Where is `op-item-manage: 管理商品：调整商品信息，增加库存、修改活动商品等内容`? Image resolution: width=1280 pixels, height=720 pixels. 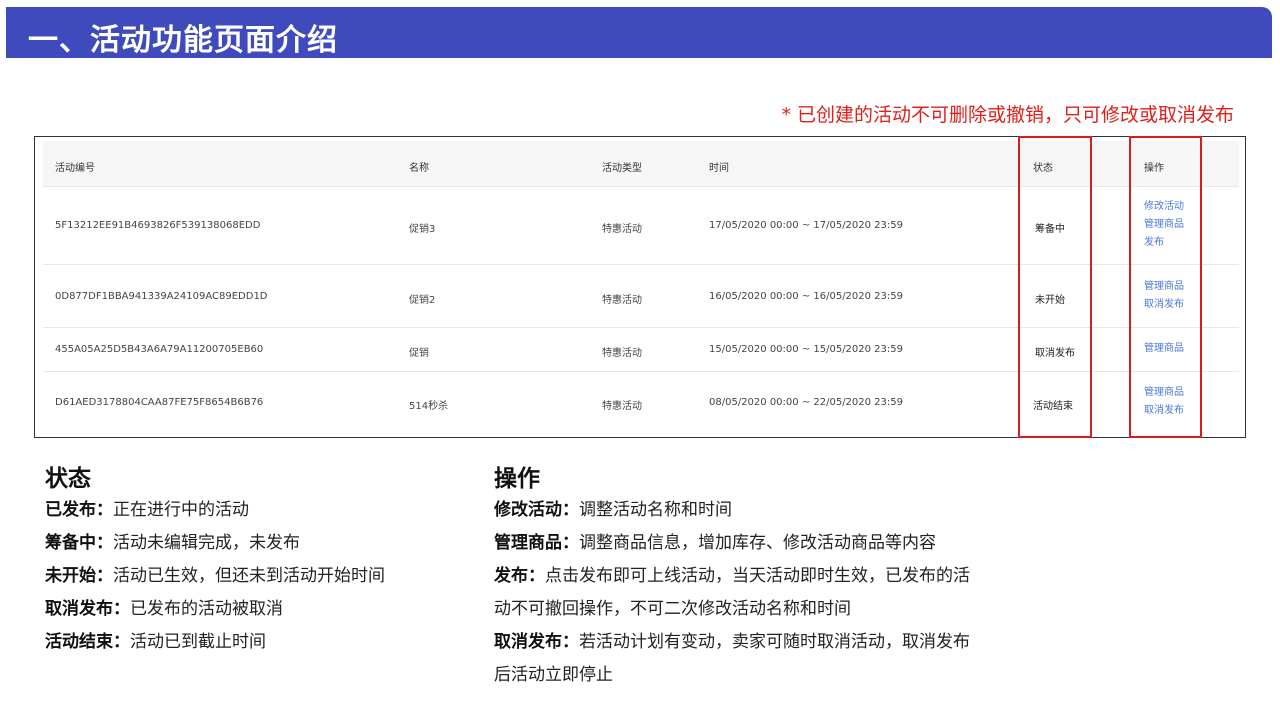 op-item-manage: 管理商品：调整商品信息，增加库存、修改活动商品等内容 is located at coordinates (715, 543).